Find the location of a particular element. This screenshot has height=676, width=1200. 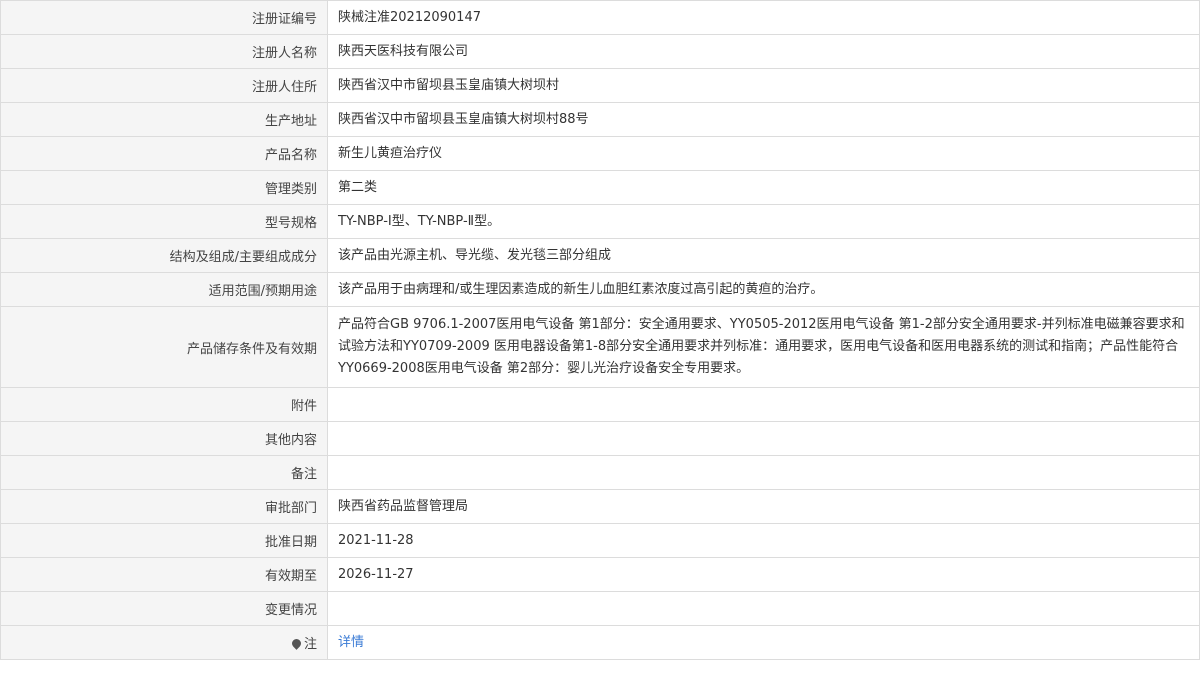

row-management-category: 管理类别 第二类 is located at coordinates (600, 187).